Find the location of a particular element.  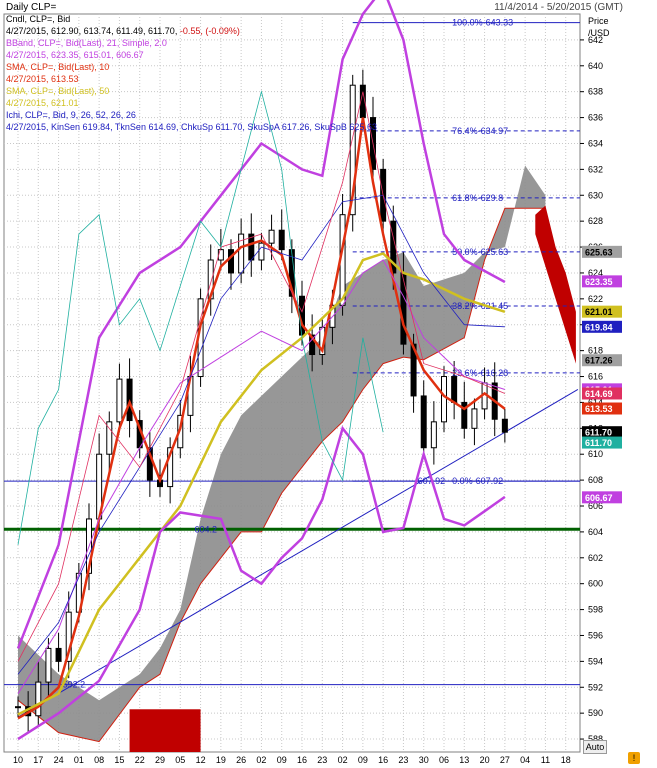

x-tick-label: 27 is located at coordinates (505, 760).